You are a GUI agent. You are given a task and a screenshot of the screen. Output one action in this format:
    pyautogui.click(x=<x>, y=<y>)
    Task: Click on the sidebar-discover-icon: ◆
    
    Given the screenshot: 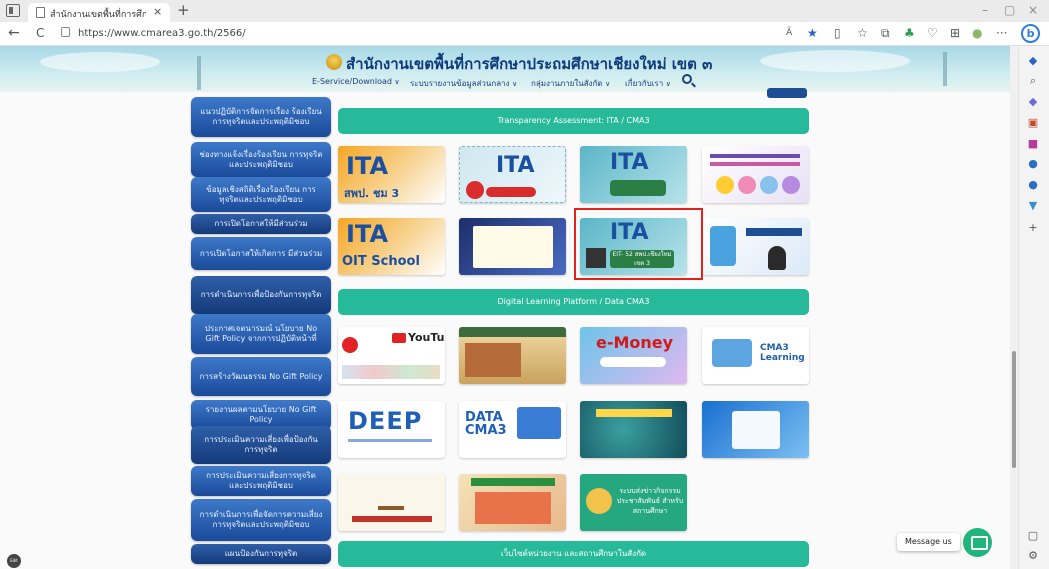 What is the action you would take?
    pyautogui.click(x=1033, y=102)
    